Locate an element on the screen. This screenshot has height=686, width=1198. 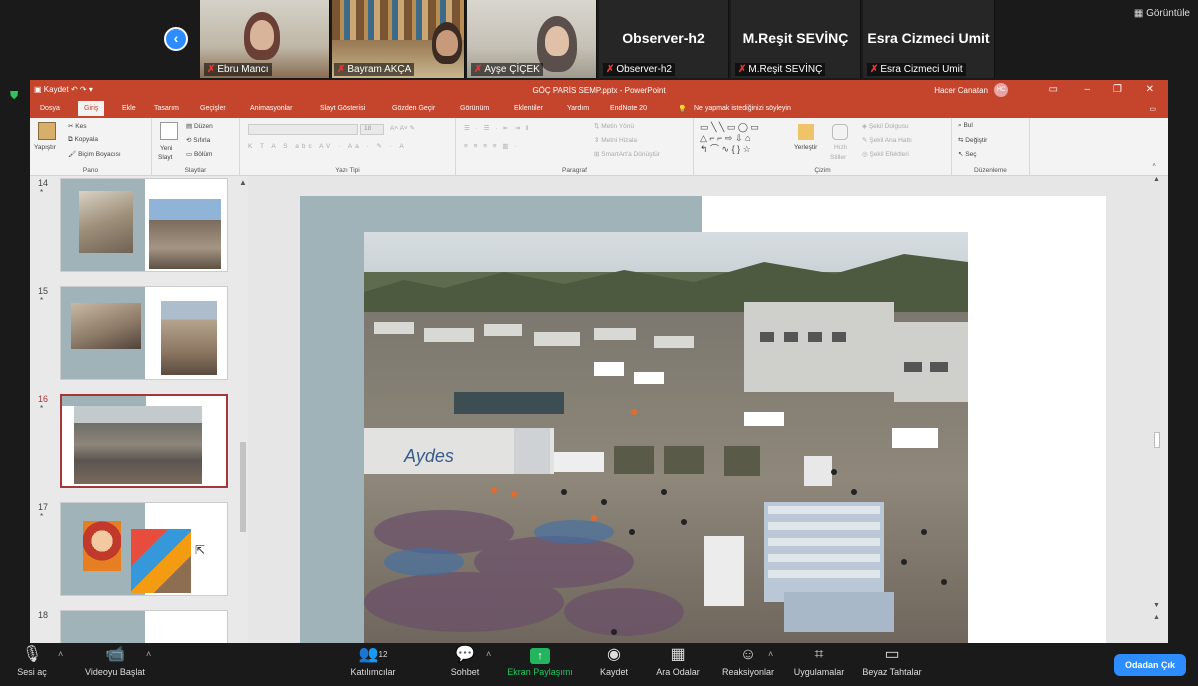
paste-icon is located at coordinates (47, 131).